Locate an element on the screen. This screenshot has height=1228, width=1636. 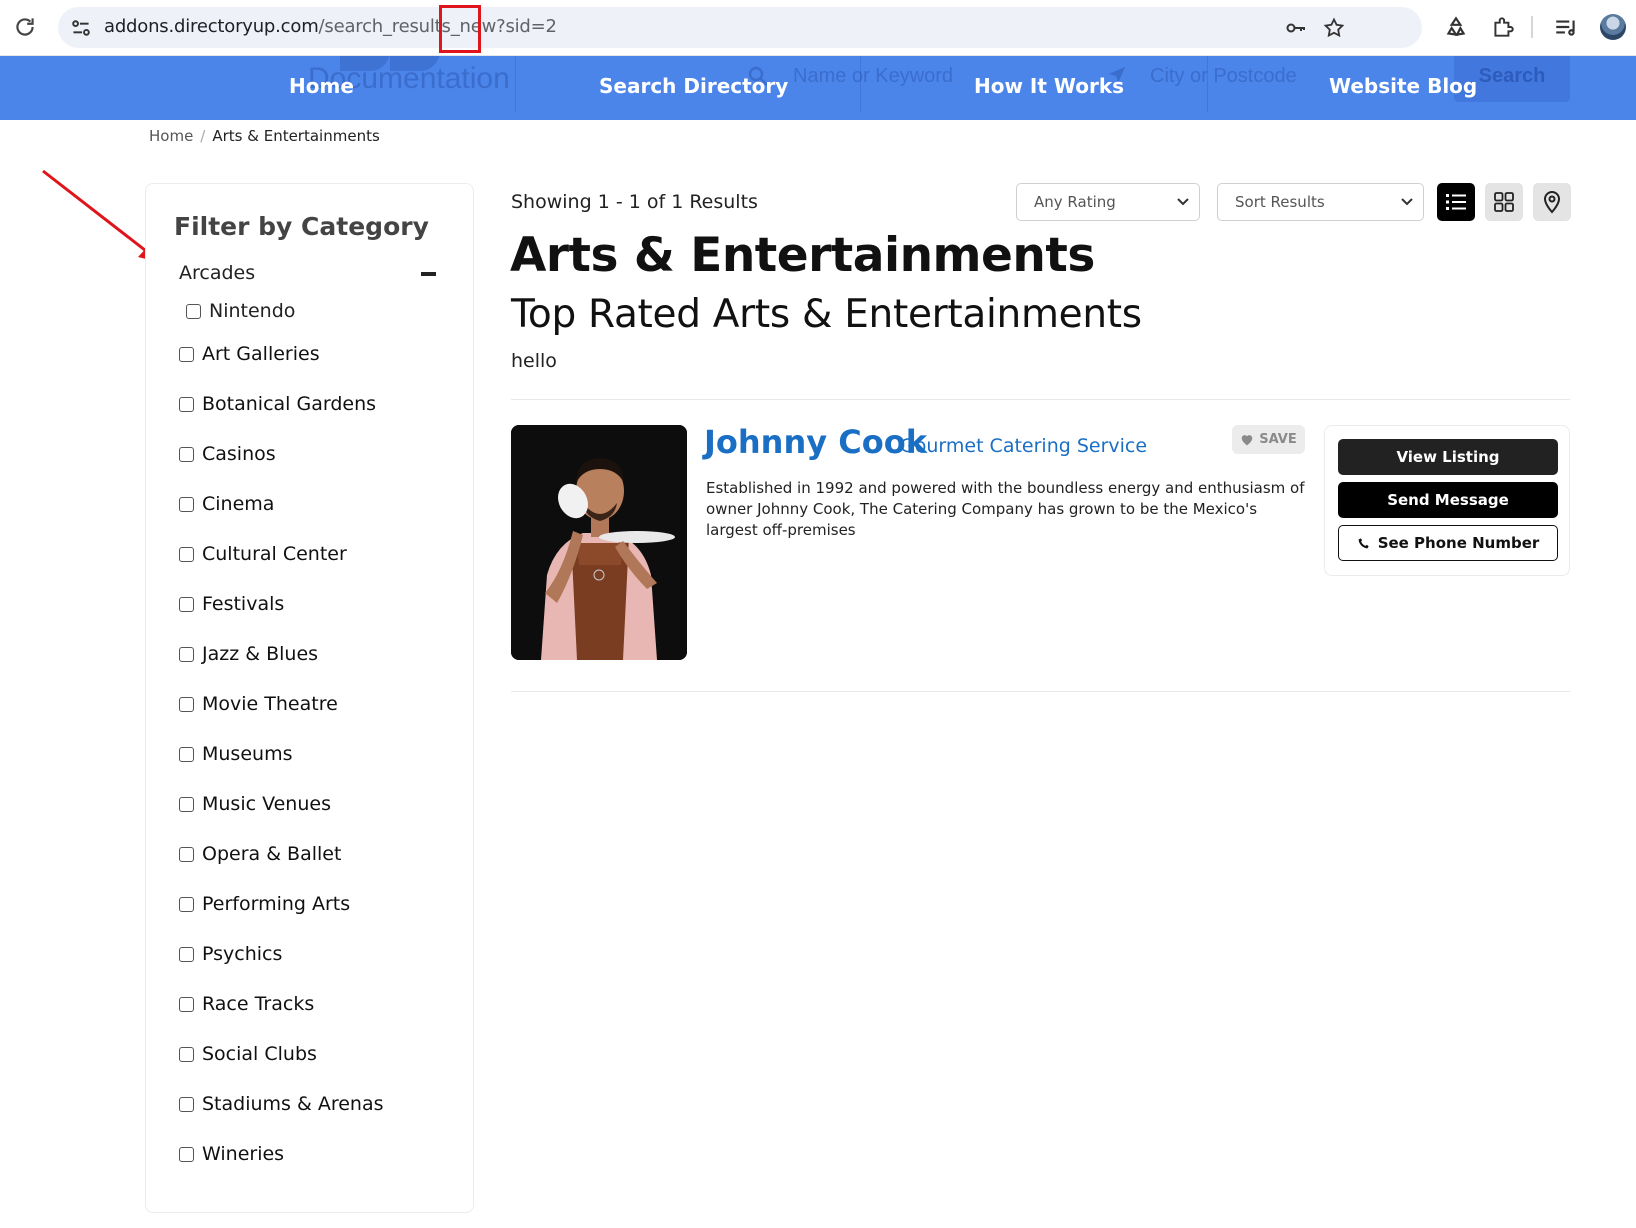
category-label: Movie Theatre is located at coordinates (270, 704).